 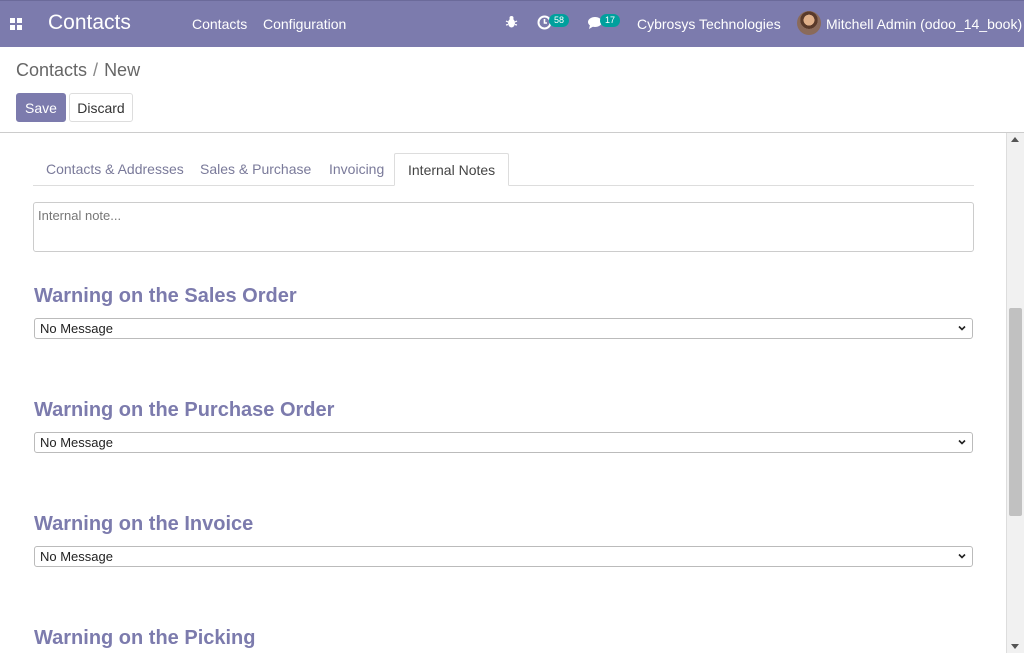 What do you see at coordinates (809, 23) in the screenshot?
I see `user-avatar` at bounding box center [809, 23].